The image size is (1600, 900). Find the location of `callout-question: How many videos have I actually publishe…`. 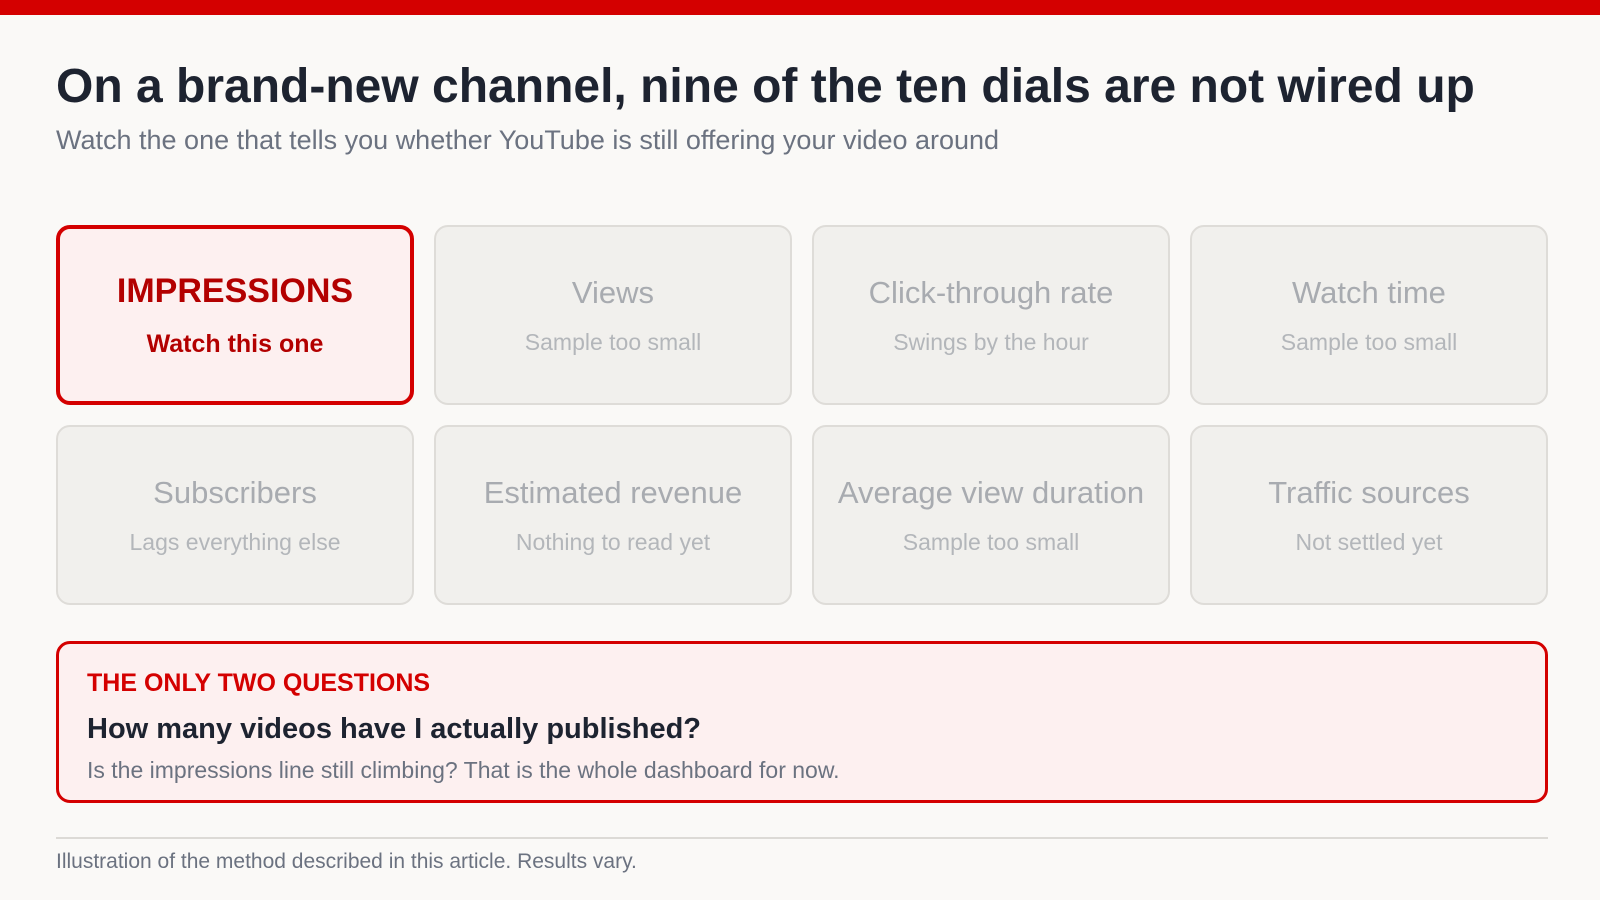

callout-question: How many videos have I actually publishe… is located at coordinates (394, 729).